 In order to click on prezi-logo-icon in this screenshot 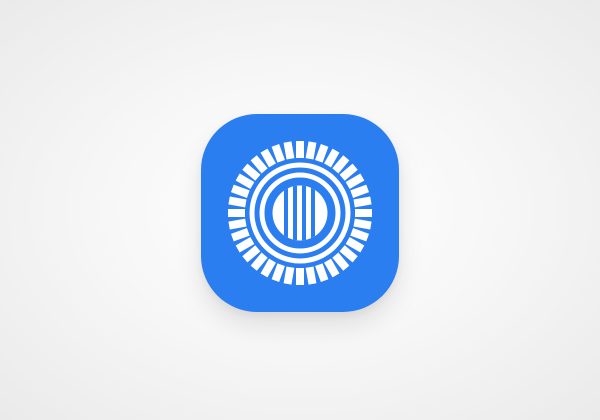, I will do `click(300, 213)`.